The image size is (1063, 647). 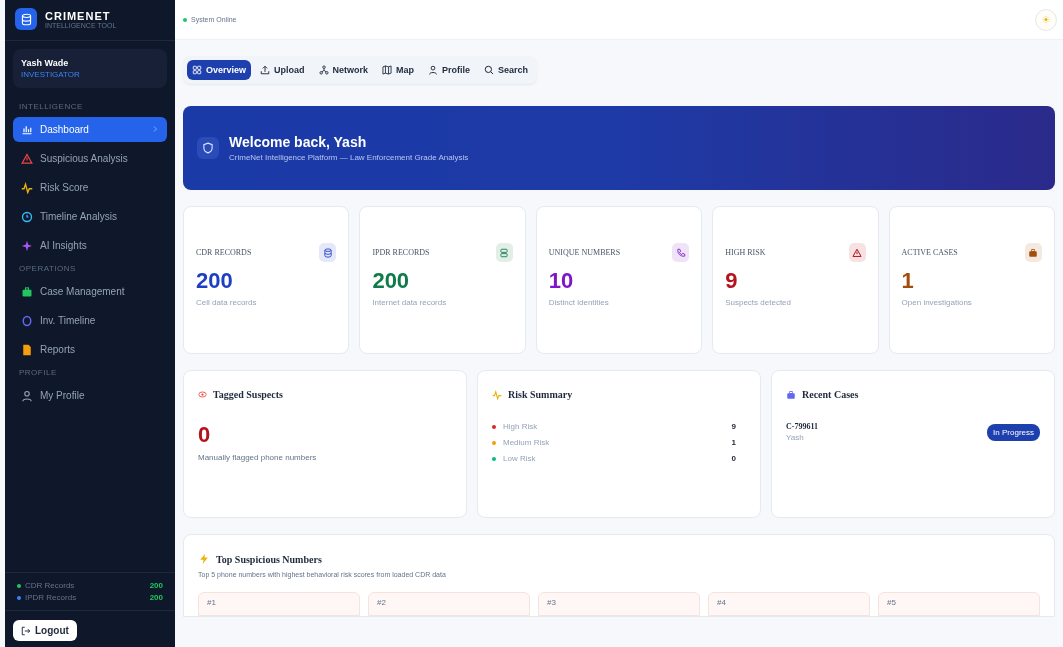 What do you see at coordinates (90, 187) in the screenshot?
I see `sidebar-item: Risk Score` at bounding box center [90, 187].